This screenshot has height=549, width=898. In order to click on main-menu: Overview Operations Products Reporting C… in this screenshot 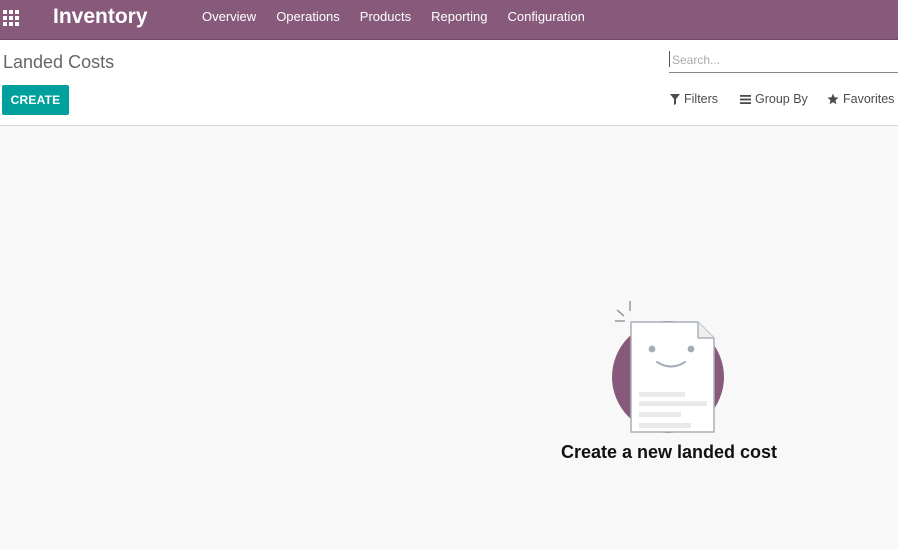, I will do `click(393, 17)`.